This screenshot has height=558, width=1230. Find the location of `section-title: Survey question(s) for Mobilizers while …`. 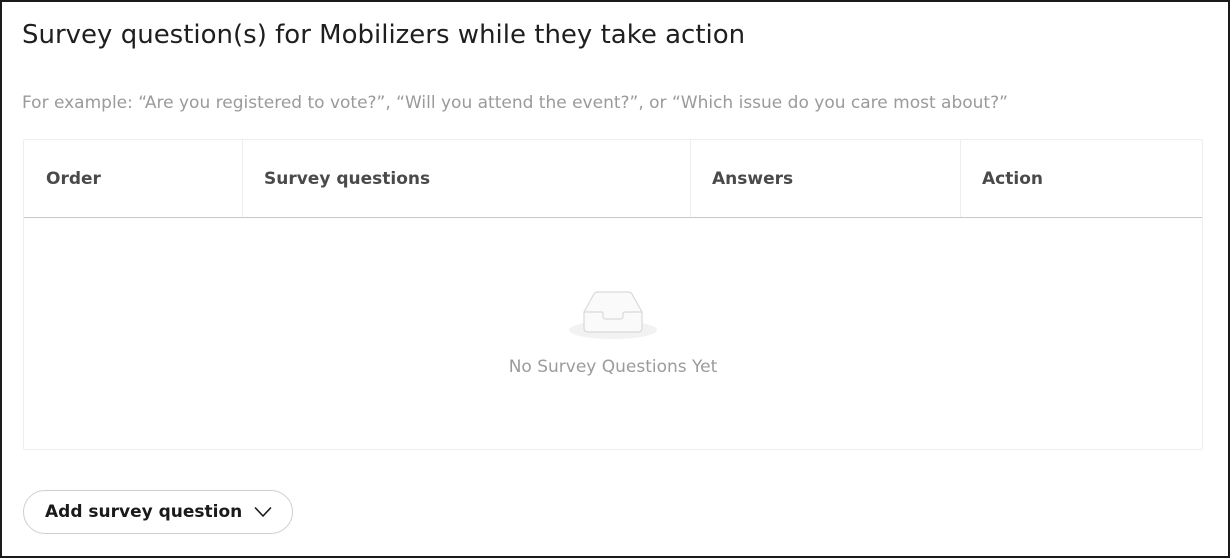

section-title: Survey question(s) for Mobilizers while … is located at coordinates (384, 35).